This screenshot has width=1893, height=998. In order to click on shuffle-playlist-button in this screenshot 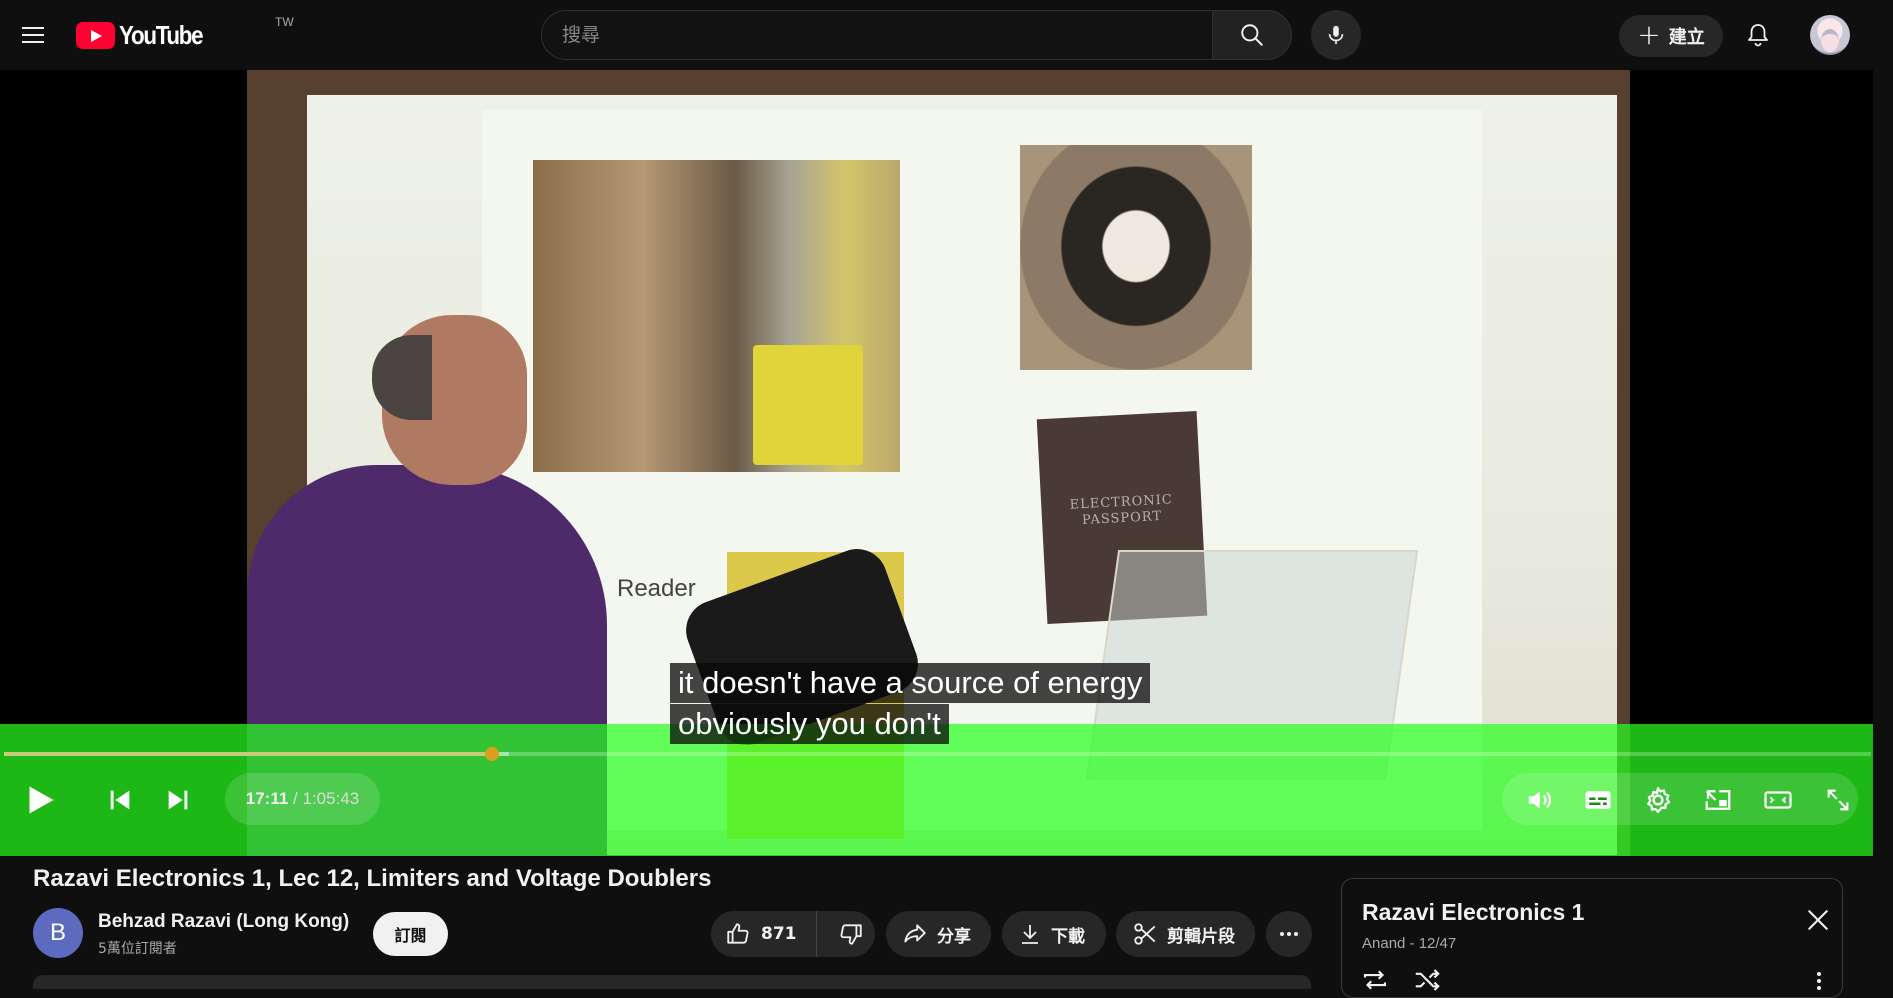, I will do `click(1427, 980)`.